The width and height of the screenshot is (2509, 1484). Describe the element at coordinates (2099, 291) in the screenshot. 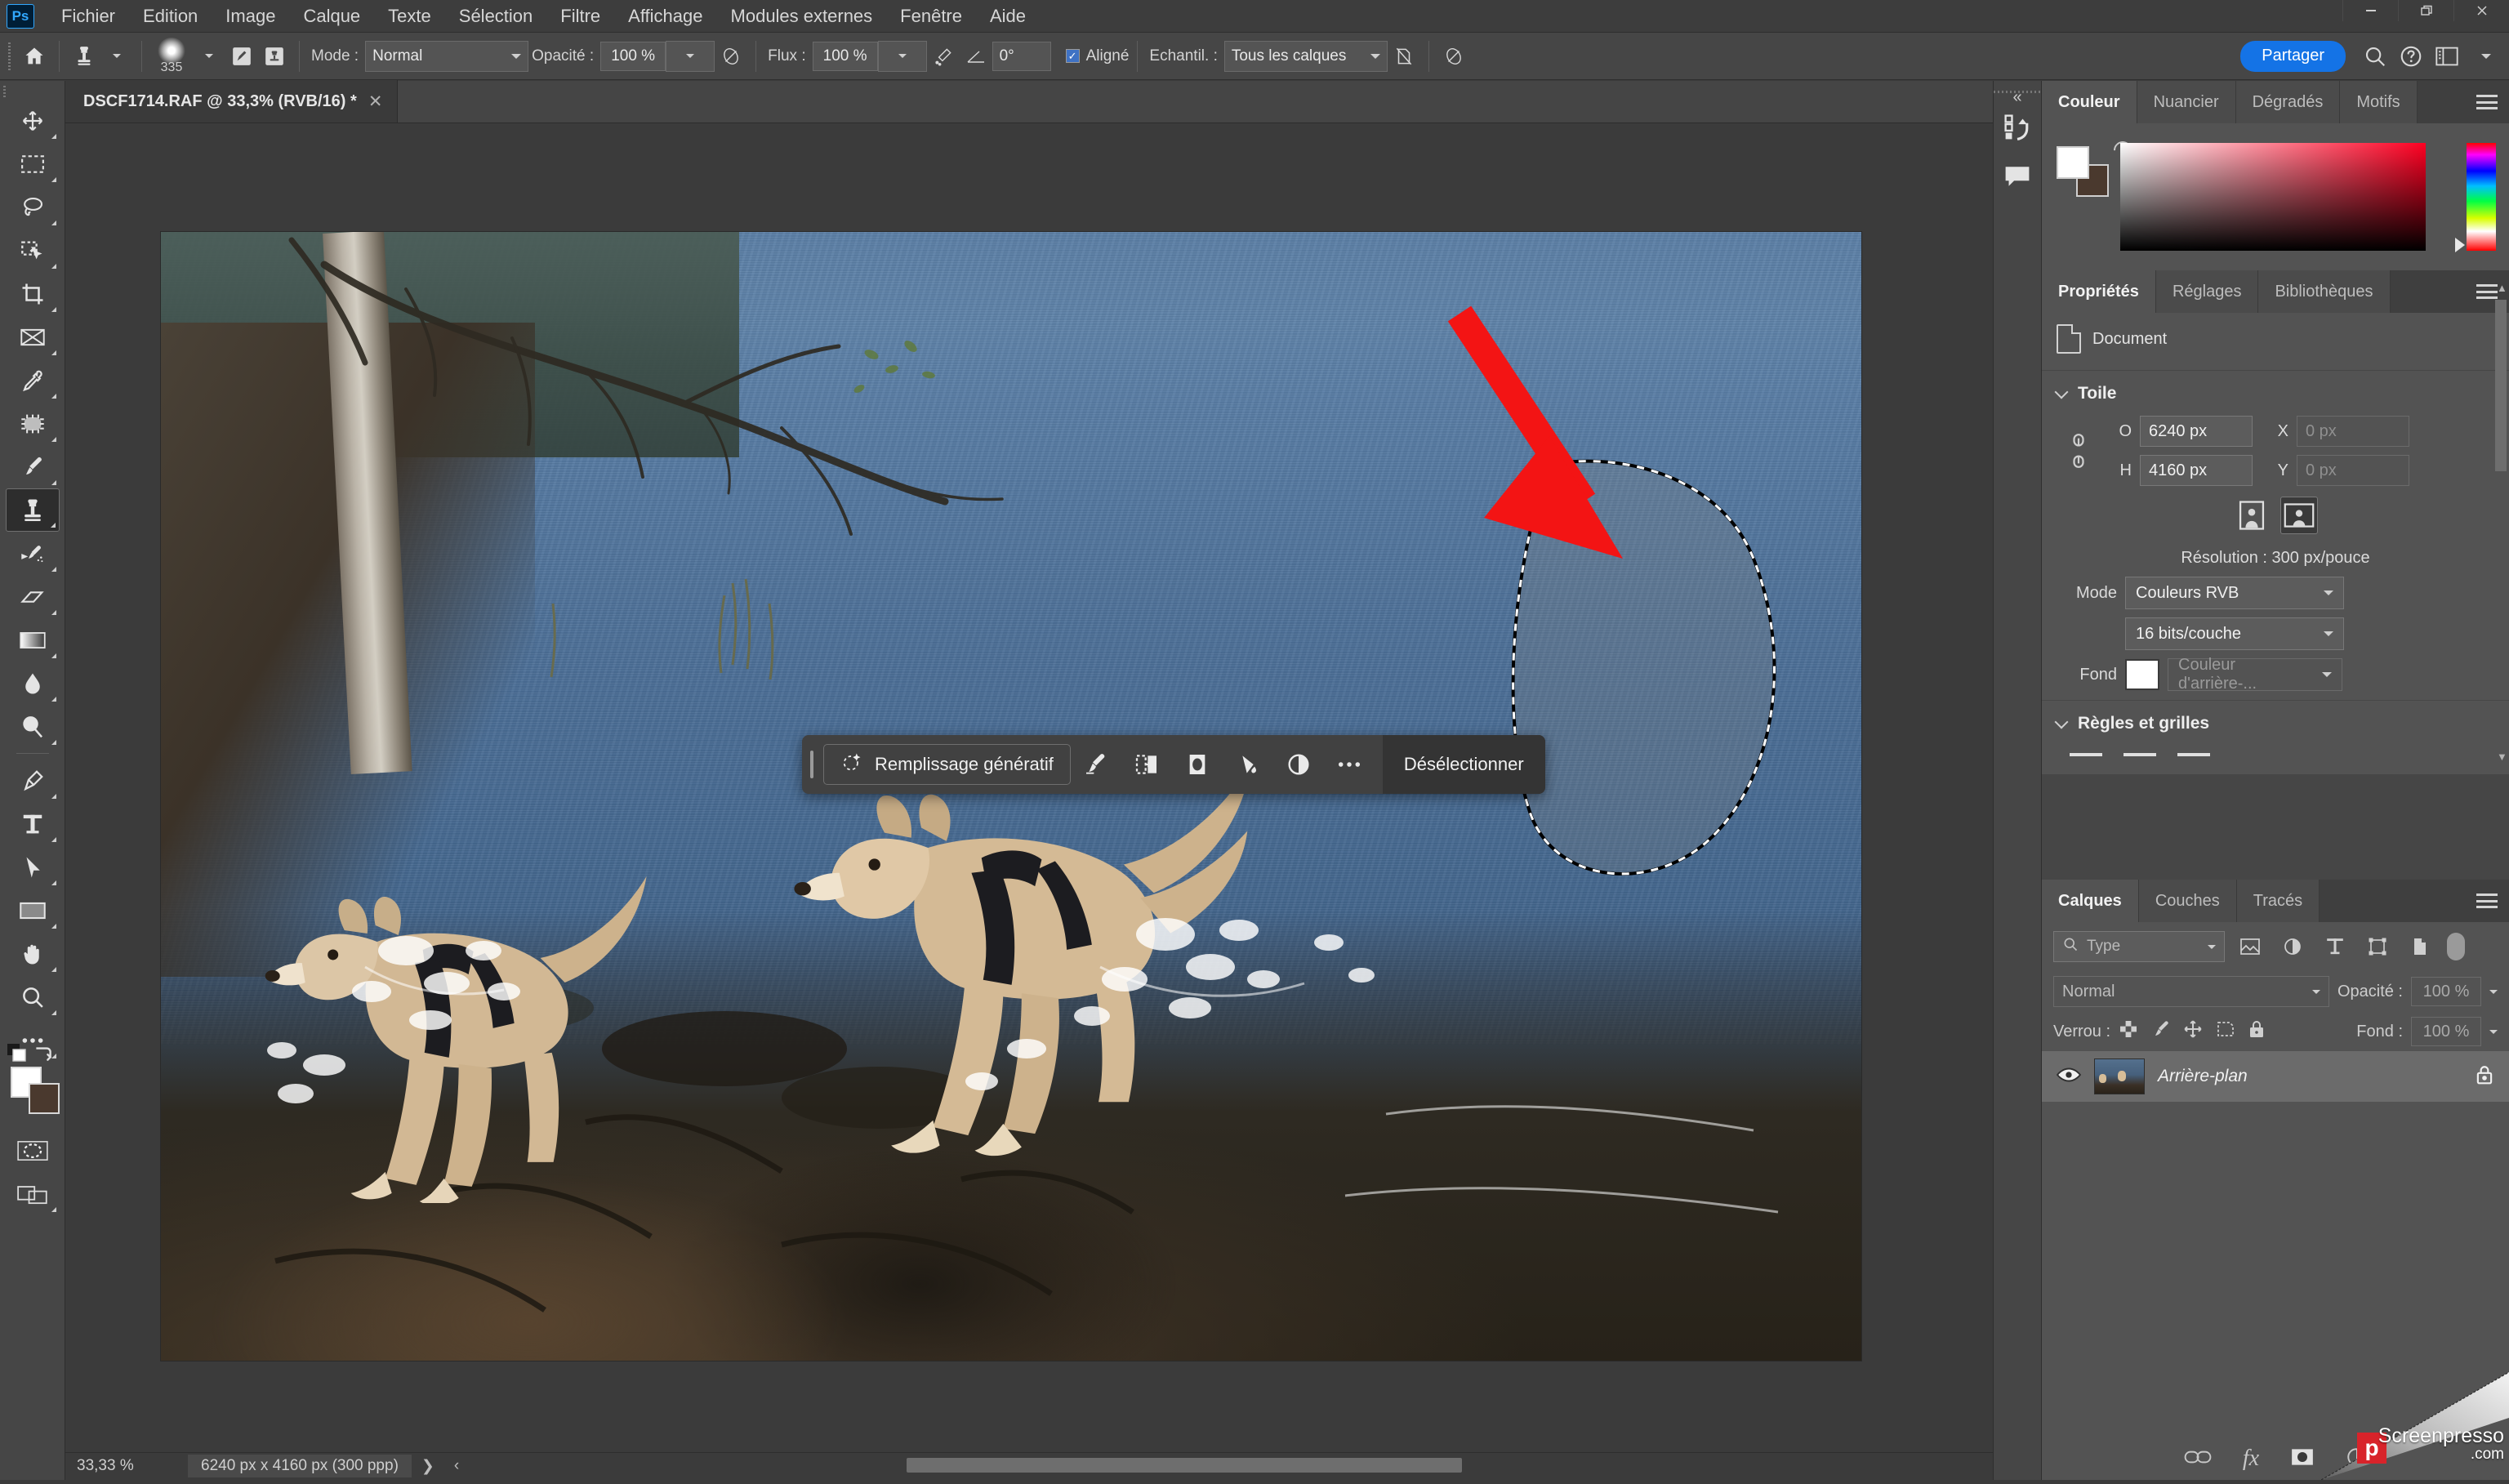

I see `tab-proprietes: Propriétés` at that location.